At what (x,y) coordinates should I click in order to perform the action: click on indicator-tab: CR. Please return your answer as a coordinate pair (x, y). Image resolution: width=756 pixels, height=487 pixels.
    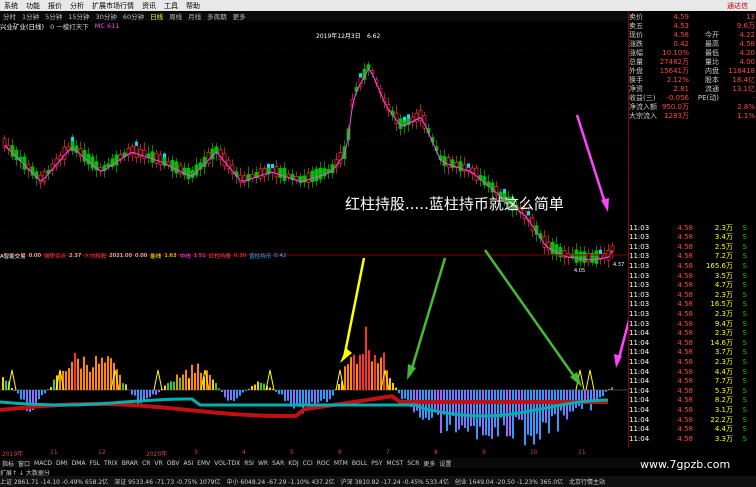
    Looking at the image, I should click on (146, 463).